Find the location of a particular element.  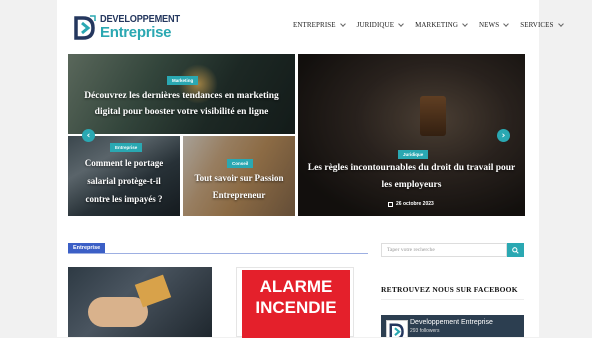

search-button is located at coordinates (515, 250).